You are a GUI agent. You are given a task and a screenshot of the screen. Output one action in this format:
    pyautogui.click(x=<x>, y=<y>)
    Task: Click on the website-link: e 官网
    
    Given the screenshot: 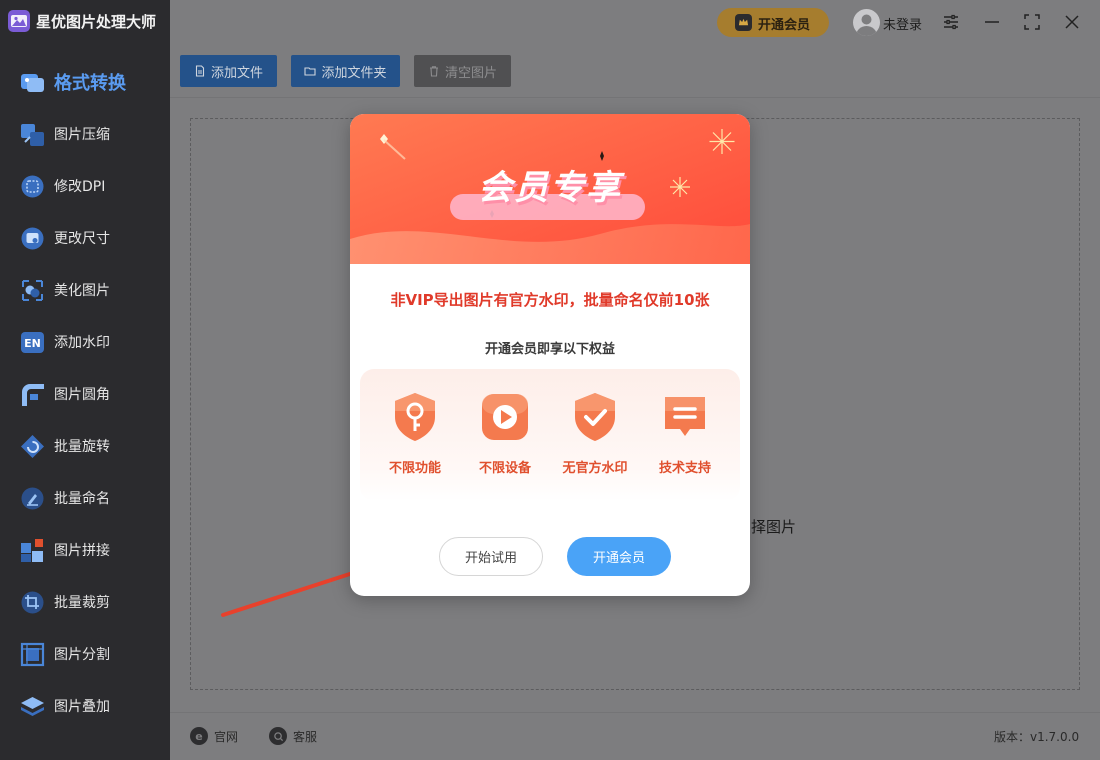 What is the action you would take?
    pyautogui.click(x=214, y=736)
    